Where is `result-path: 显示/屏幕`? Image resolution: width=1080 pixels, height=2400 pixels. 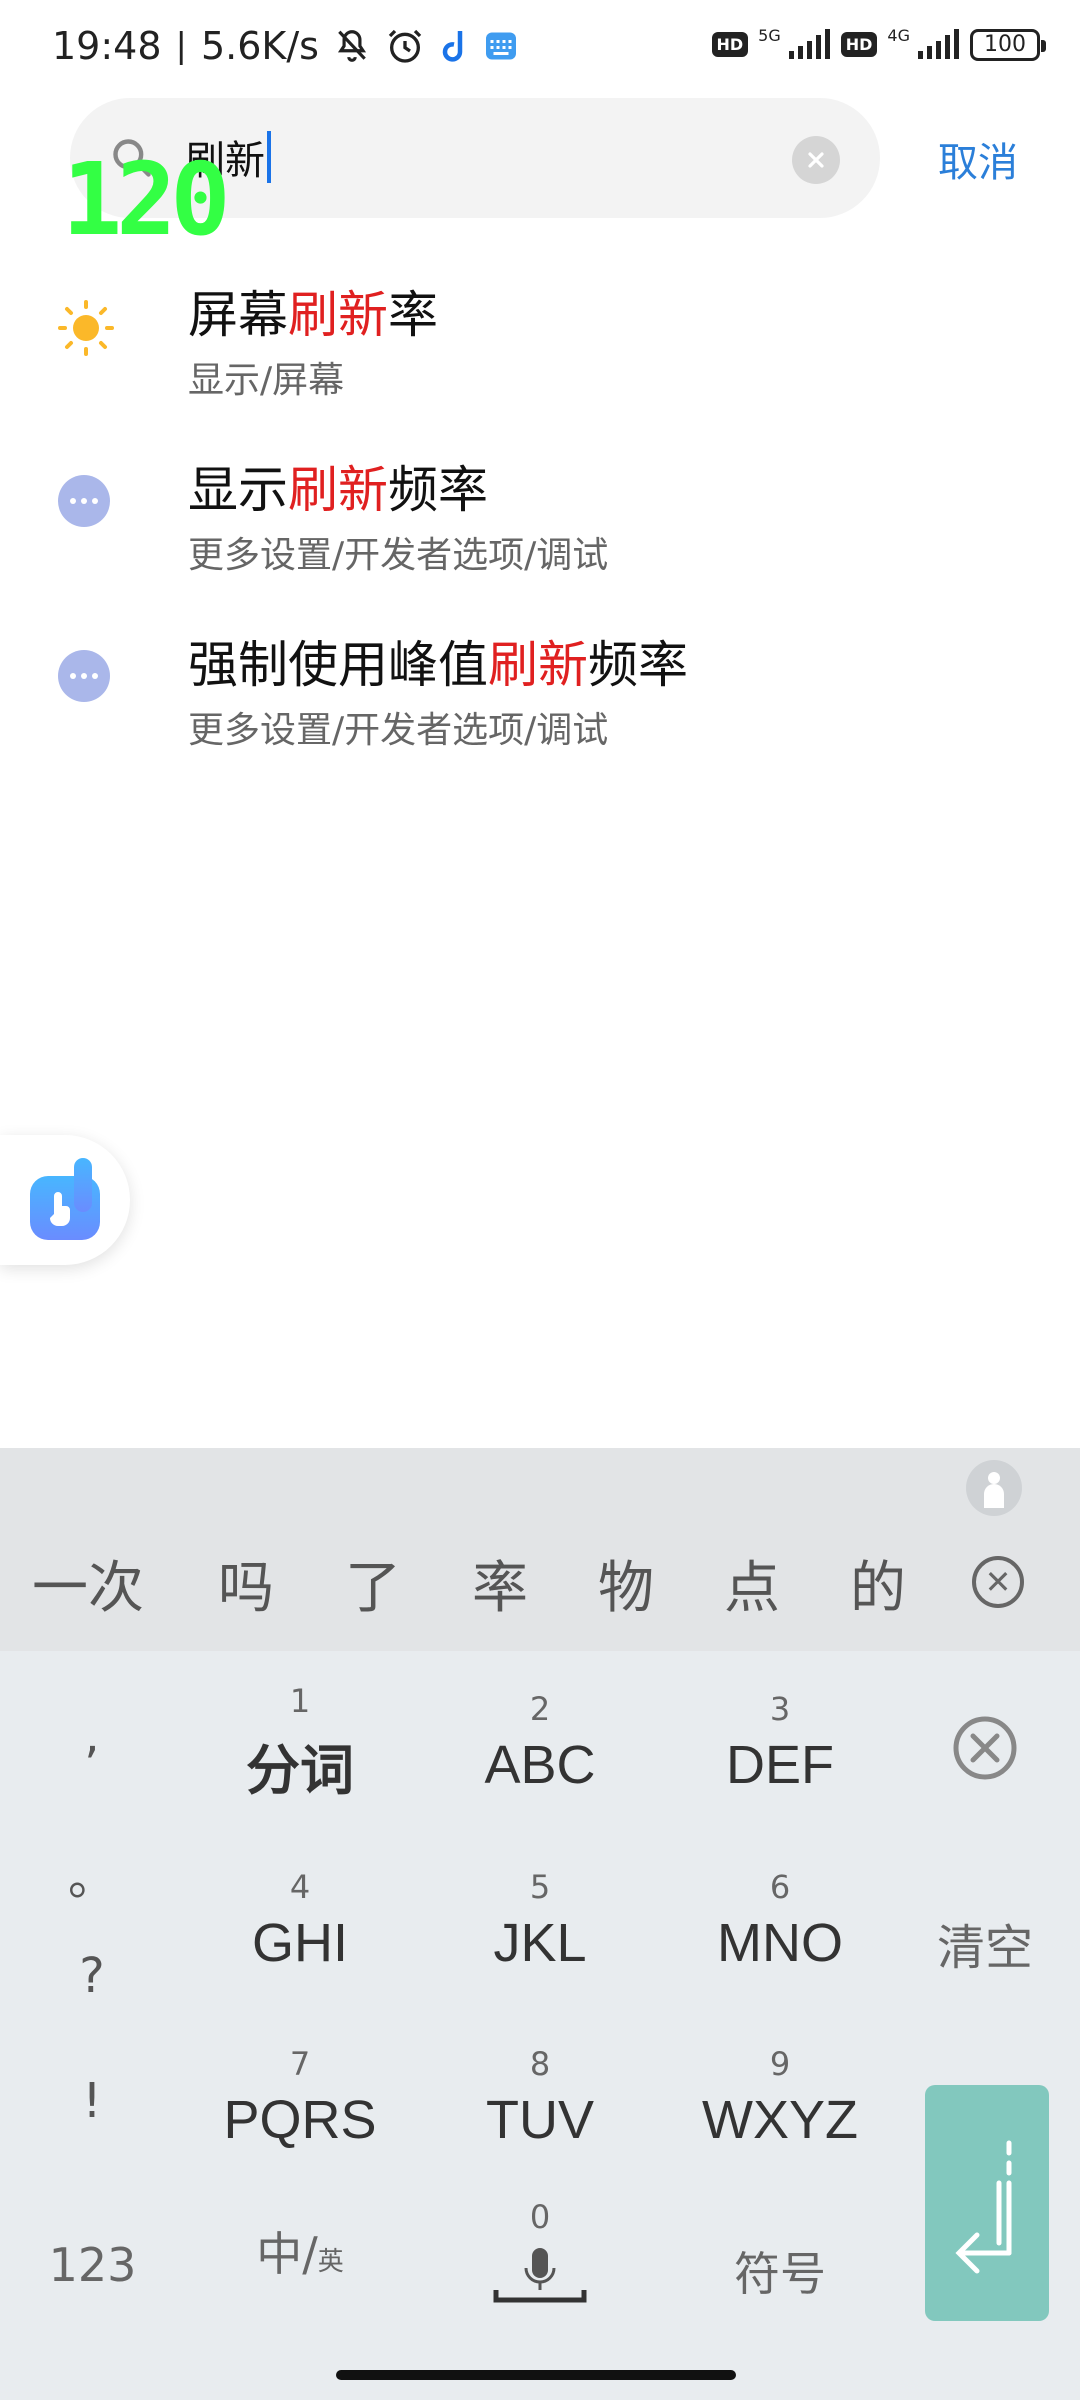
result-path: 显示/屏幕 is located at coordinates (266, 380).